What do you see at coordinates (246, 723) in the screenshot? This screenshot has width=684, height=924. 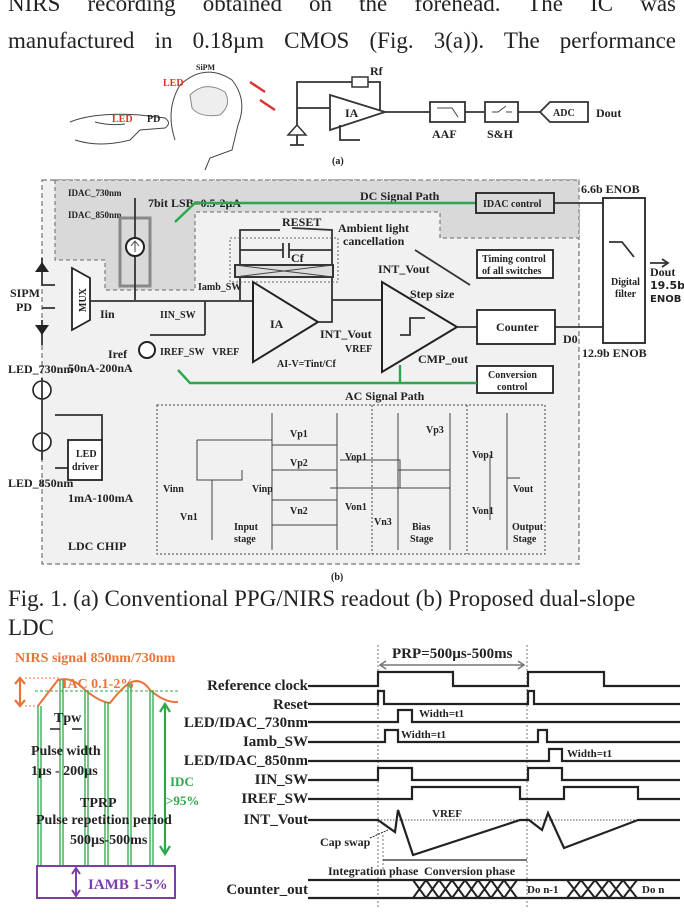 I see `signal-label-led-730: LED/IDAC_730nm` at bounding box center [246, 723].